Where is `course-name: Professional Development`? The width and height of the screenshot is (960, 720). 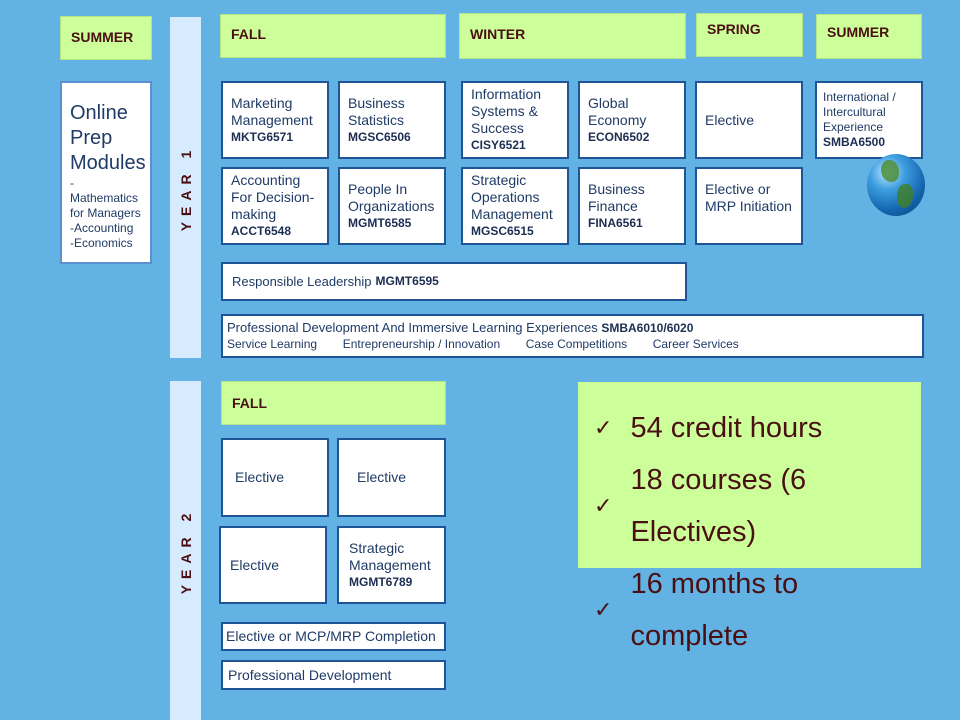
course-name: Professional Development is located at coordinates (310, 674).